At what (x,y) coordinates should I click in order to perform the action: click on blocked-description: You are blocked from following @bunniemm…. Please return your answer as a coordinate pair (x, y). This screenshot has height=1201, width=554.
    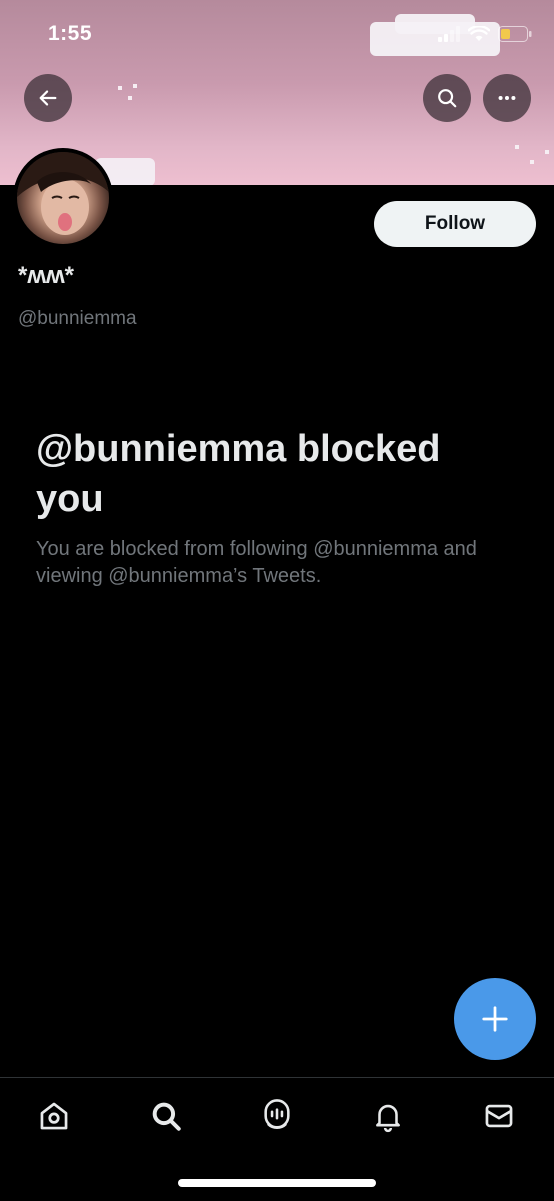
    Looking at the image, I should click on (256, 562).